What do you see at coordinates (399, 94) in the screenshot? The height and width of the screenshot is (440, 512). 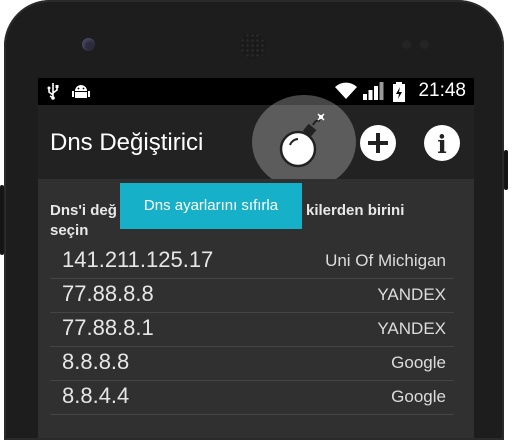 I see `battery-charging-icon` at bounding box center [399, 94].